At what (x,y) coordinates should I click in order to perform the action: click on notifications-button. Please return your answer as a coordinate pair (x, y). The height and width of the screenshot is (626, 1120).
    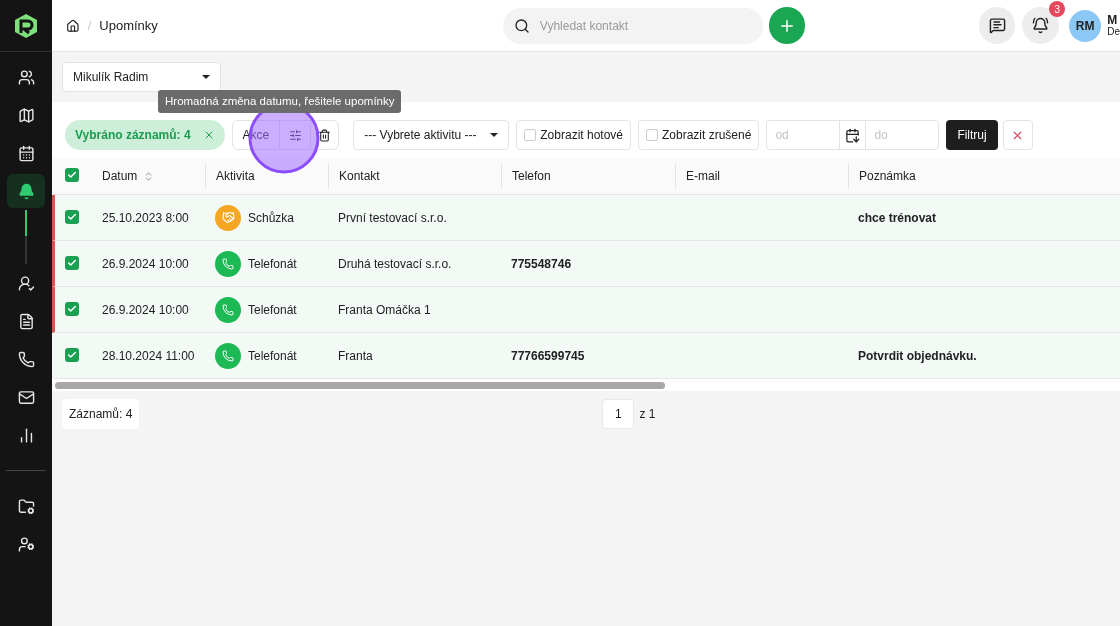
    Looking at the image, I should click on (1041, 25).